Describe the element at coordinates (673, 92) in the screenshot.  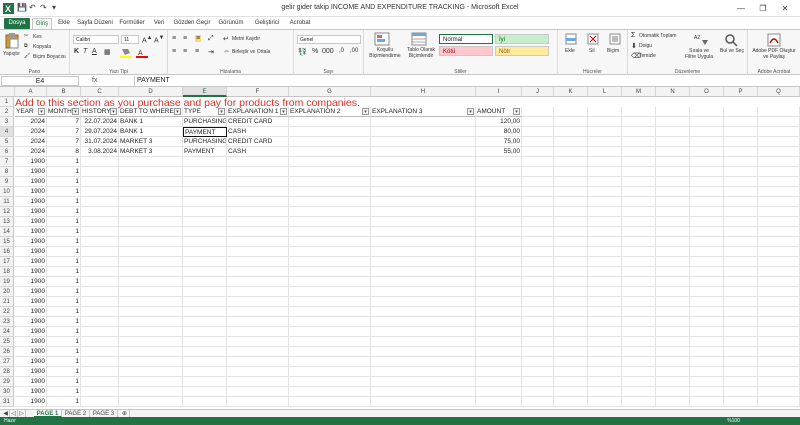
I see `column-header-n: N` at that location.